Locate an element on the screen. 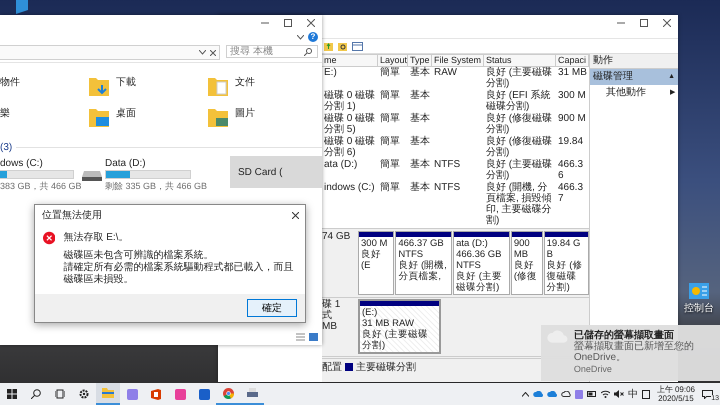  desktop-folder-icon is located at coordinates (99, 117).